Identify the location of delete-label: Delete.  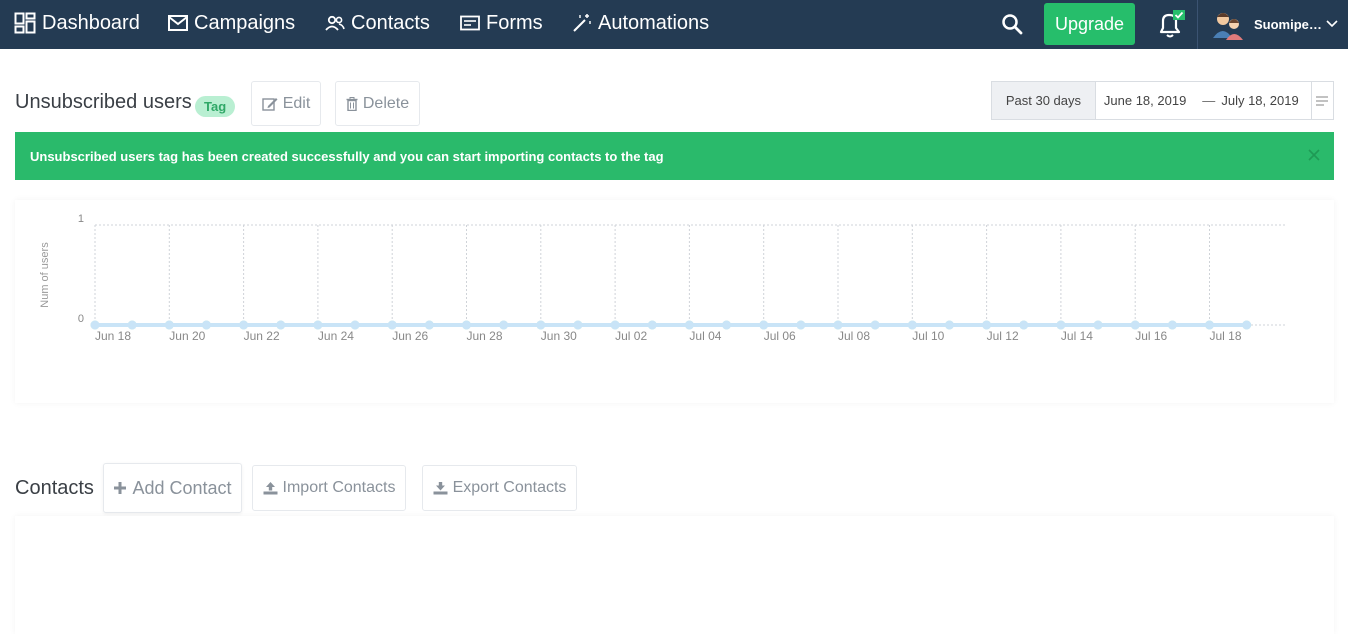
(386, 103).